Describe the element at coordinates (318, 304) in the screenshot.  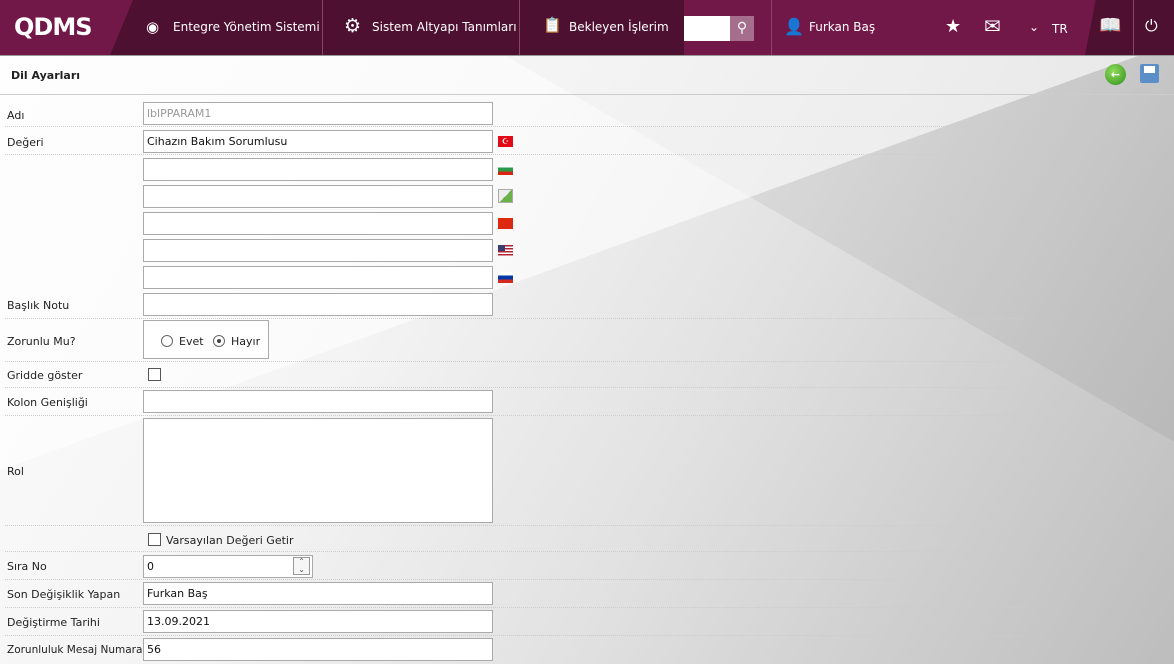
I see `baslik-input` at that location.